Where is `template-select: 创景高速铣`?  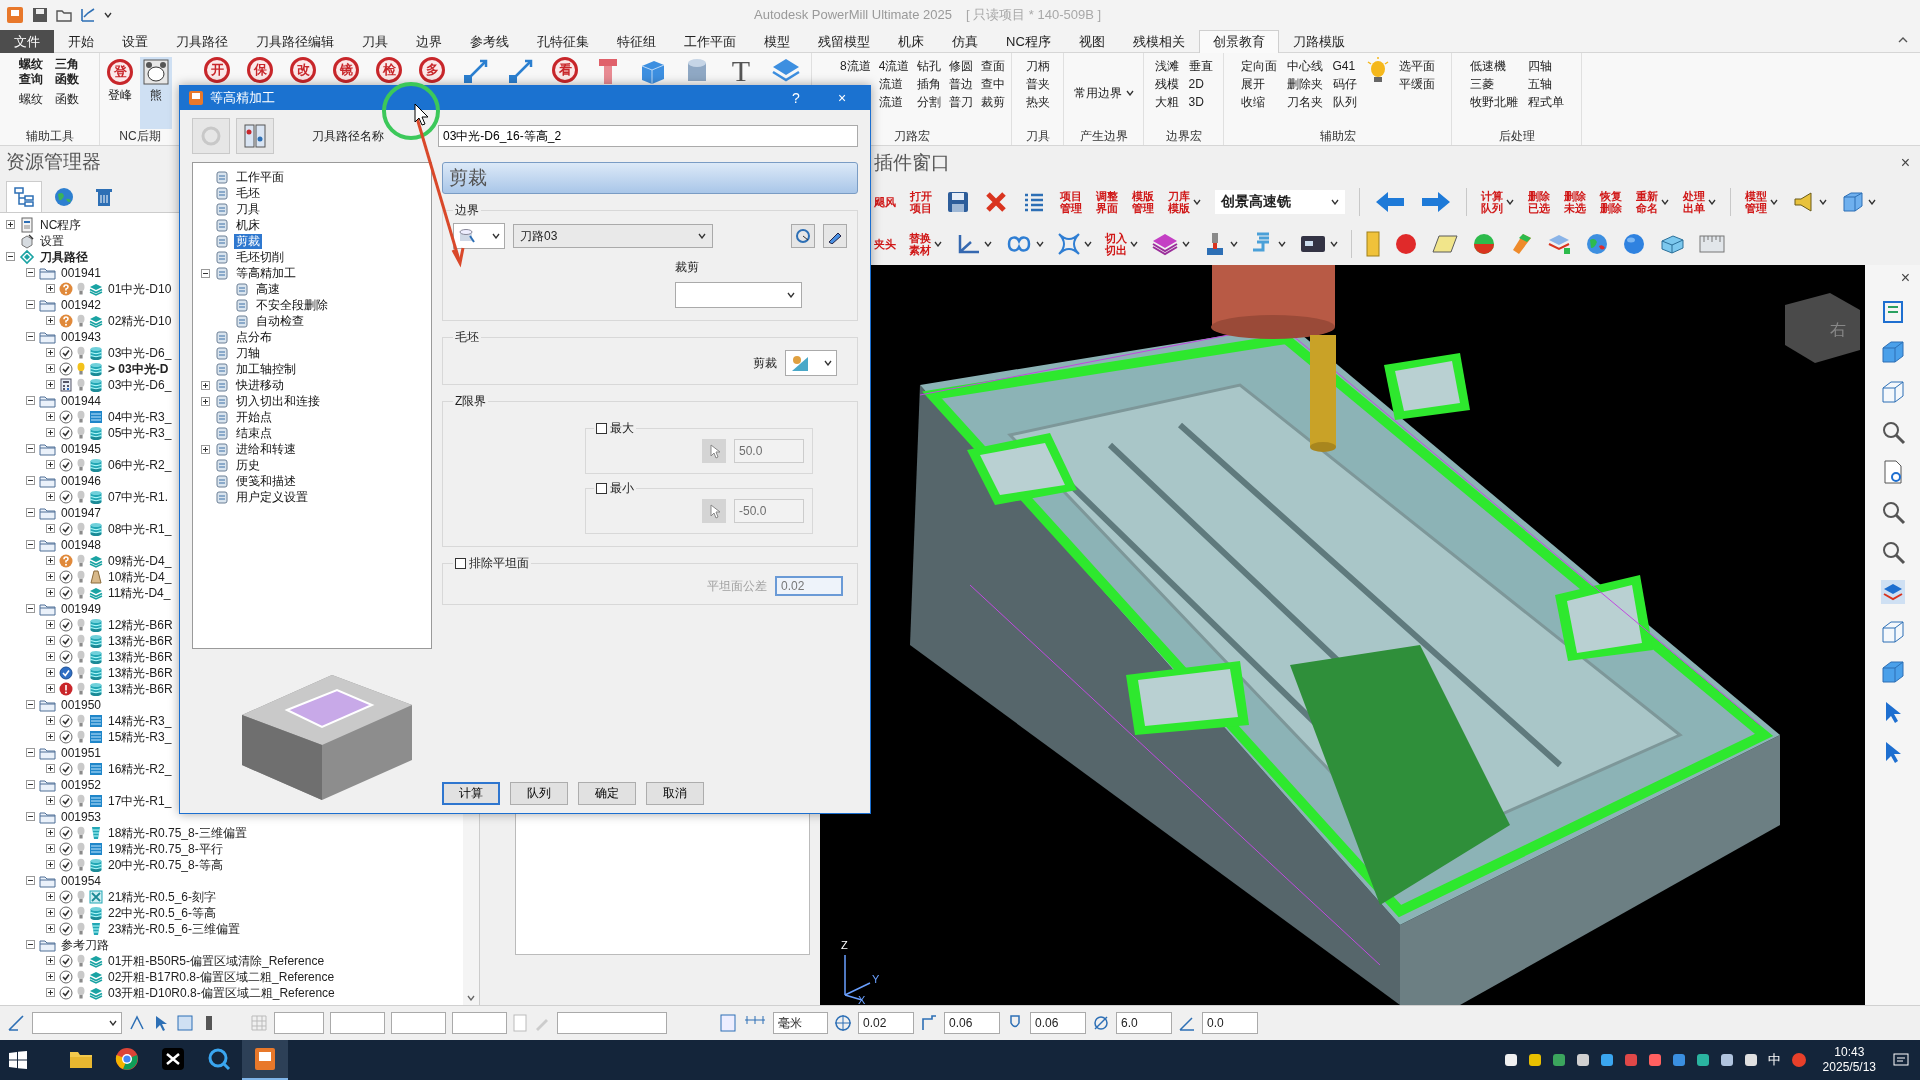
template-select: 创景高速铣 is located at coordinates (1280, 201).